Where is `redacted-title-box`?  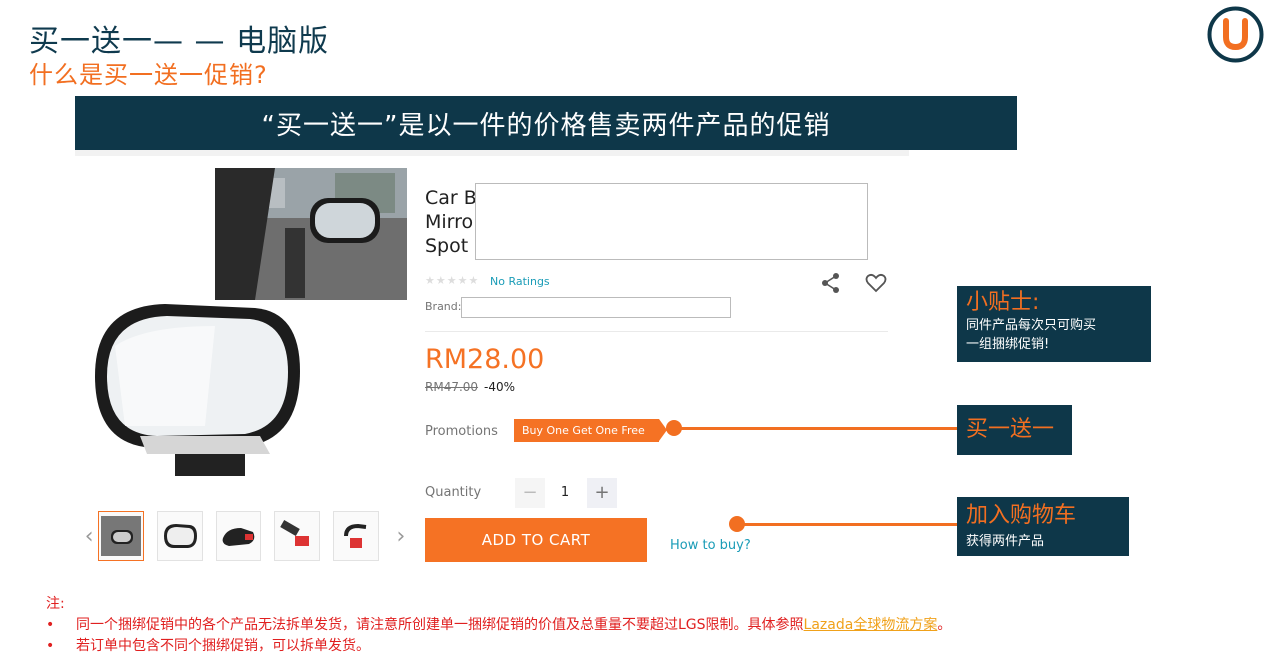 redacted-title-box is located at coordinates (671, 221).